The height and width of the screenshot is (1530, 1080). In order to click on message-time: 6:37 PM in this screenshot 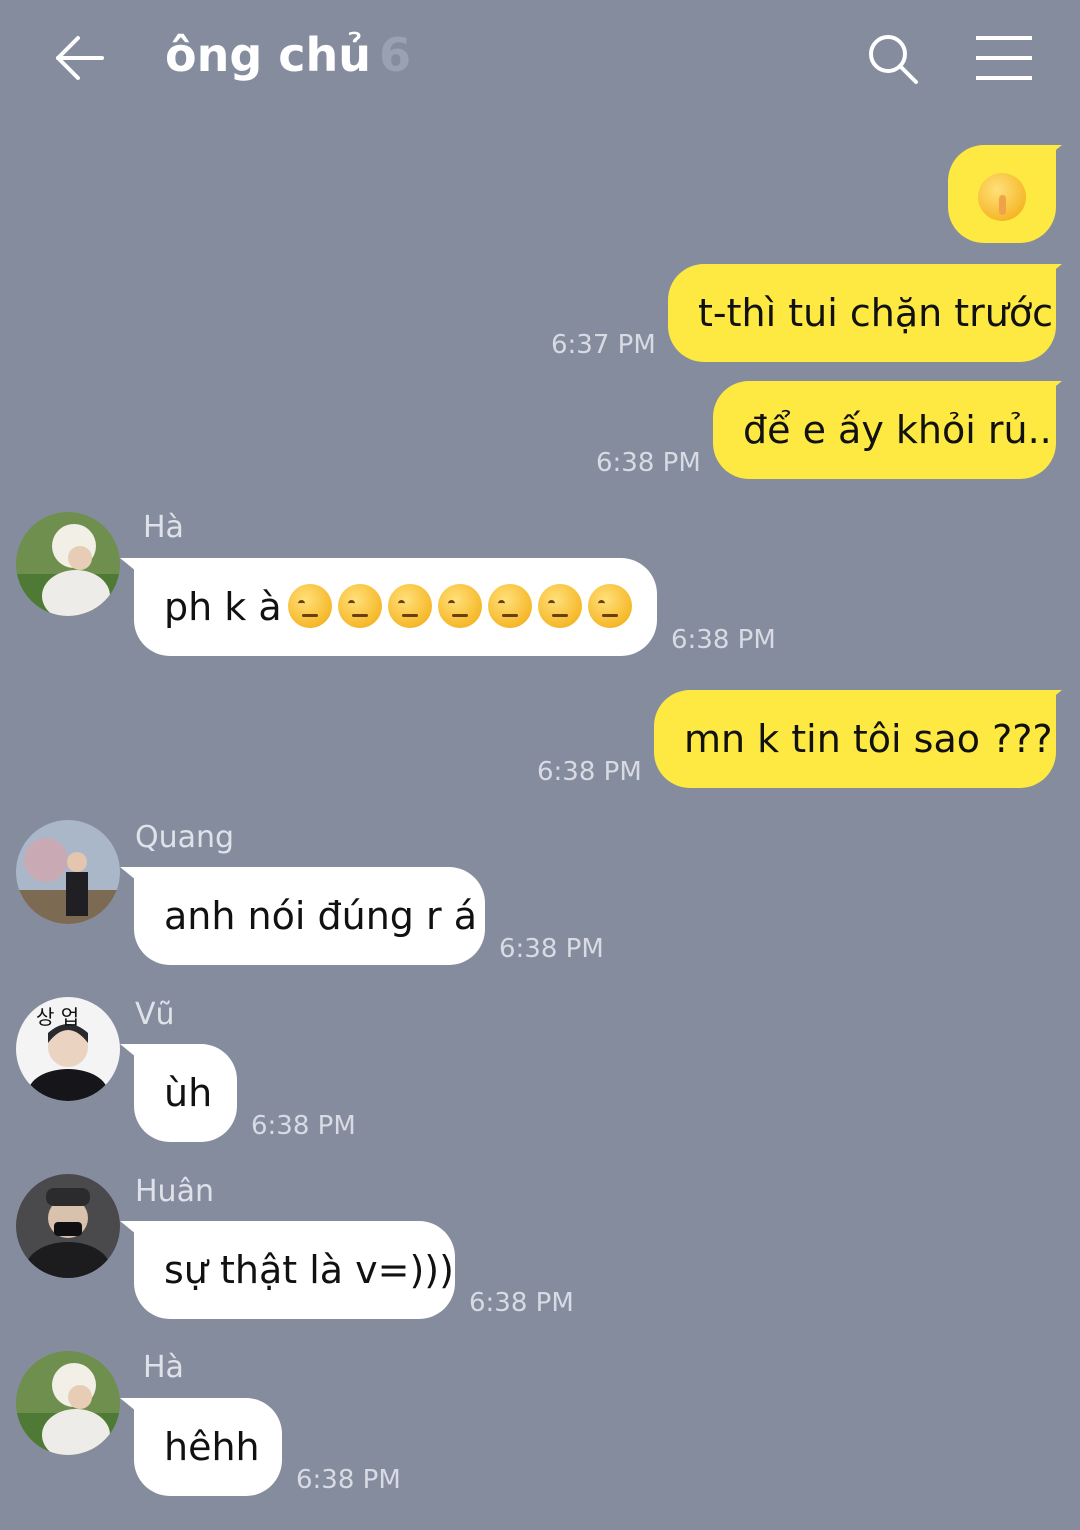, I will do `click(603, 345)`.